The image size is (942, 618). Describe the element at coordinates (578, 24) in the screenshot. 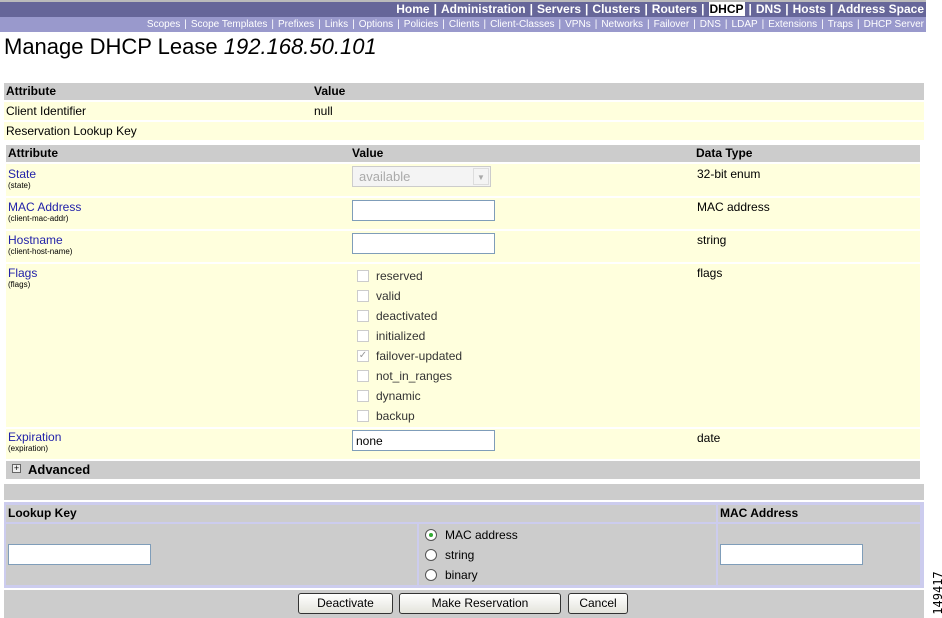

I see `nav-vpns: VPNs` at that location.